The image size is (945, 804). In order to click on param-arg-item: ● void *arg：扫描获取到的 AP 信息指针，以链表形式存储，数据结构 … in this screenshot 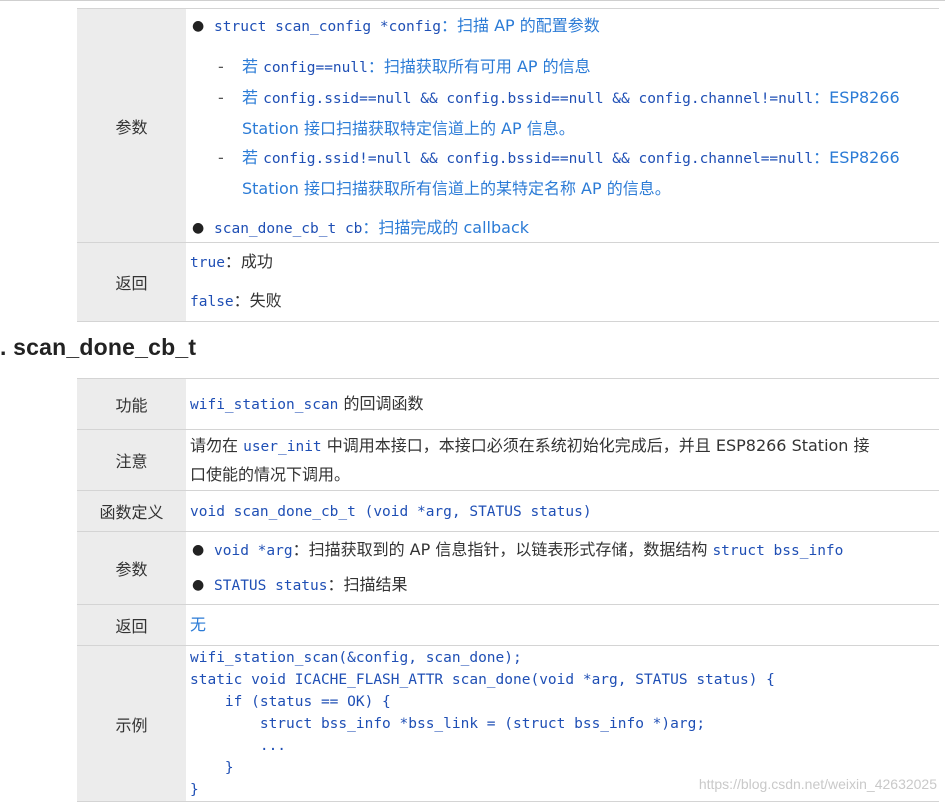, I will do `click(561, 550)`.